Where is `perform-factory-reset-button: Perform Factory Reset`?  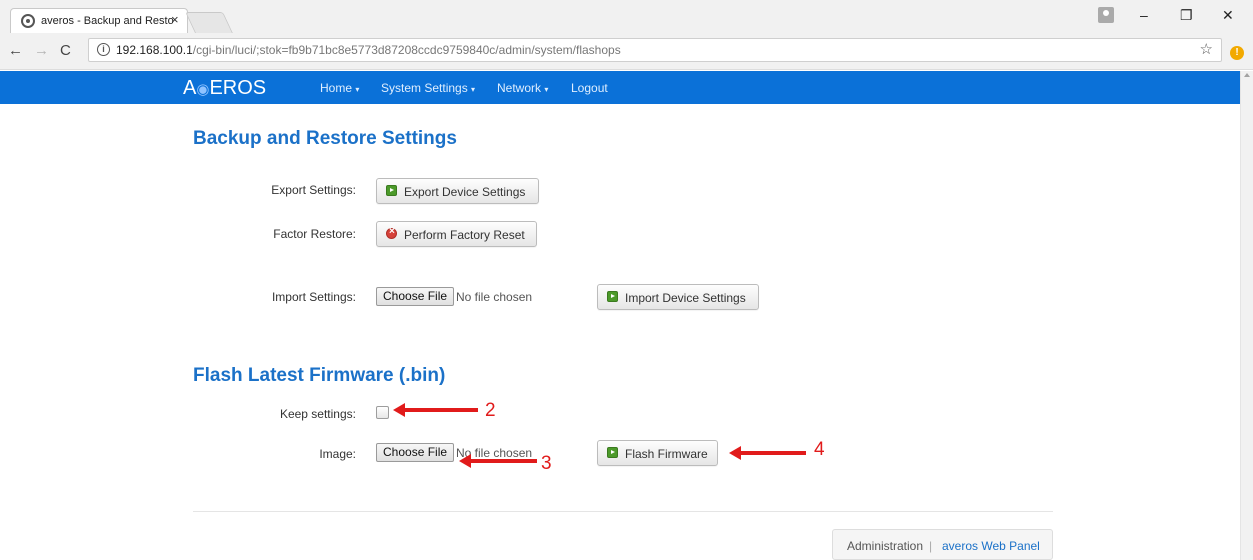
perform-factory-reset-button: Perform Factory Reset is located at coordinates (456, 234).